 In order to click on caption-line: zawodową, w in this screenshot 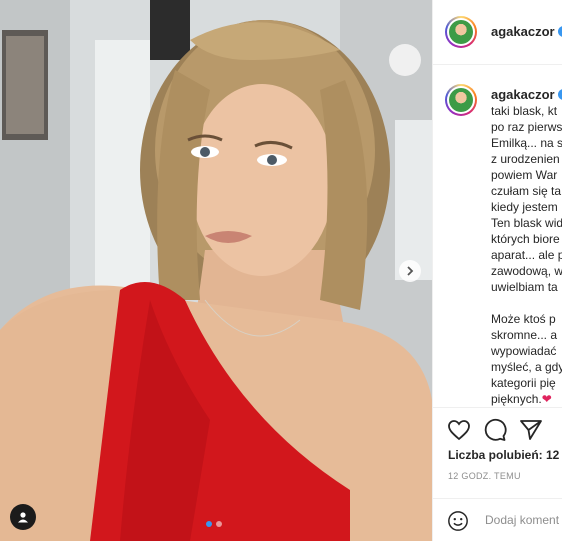, I will do `click(526, 271)`.